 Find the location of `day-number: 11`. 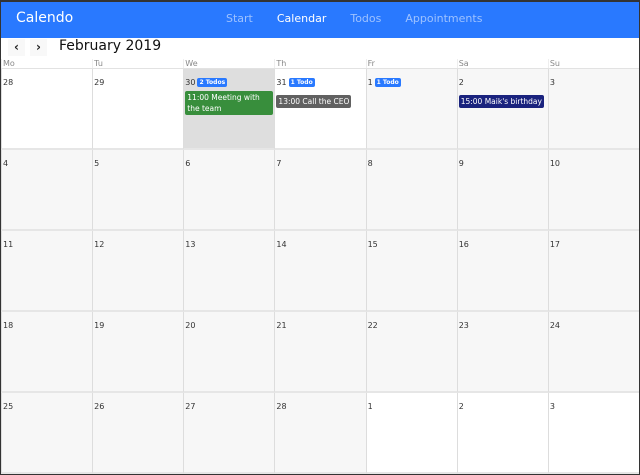

day-number: 11 is located at coordinates (8, 244).